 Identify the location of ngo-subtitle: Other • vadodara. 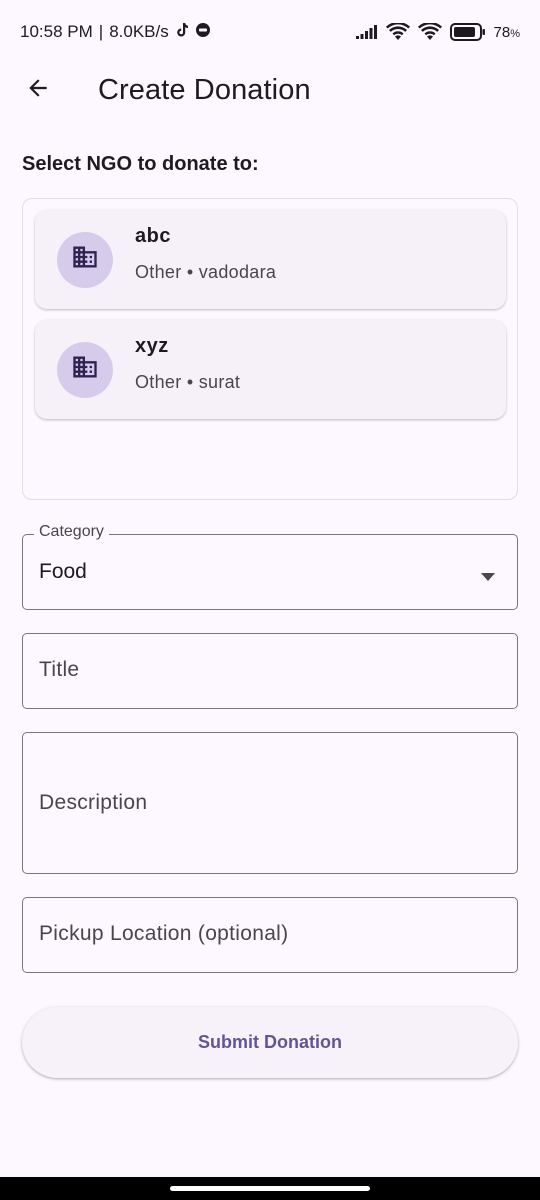
(206, 271).